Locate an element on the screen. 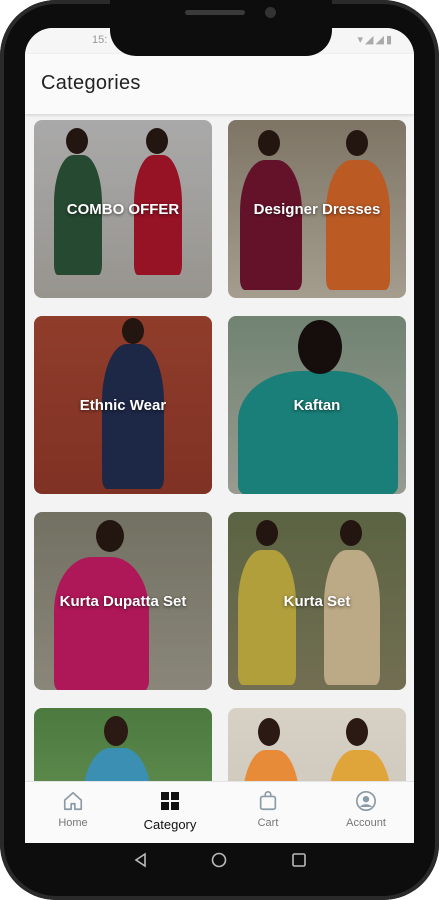 This screenshot has width=439, height=900. nav-cart-label: Cart is located at coordinates (268, 823).